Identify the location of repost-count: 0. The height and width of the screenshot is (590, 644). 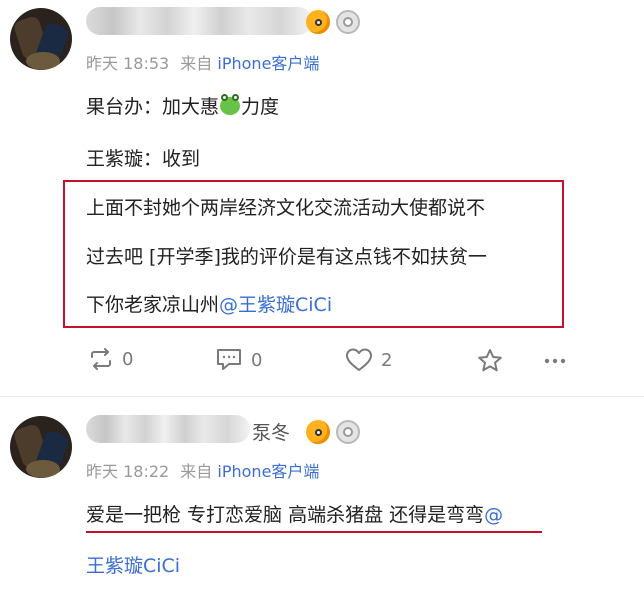
(128, 359).